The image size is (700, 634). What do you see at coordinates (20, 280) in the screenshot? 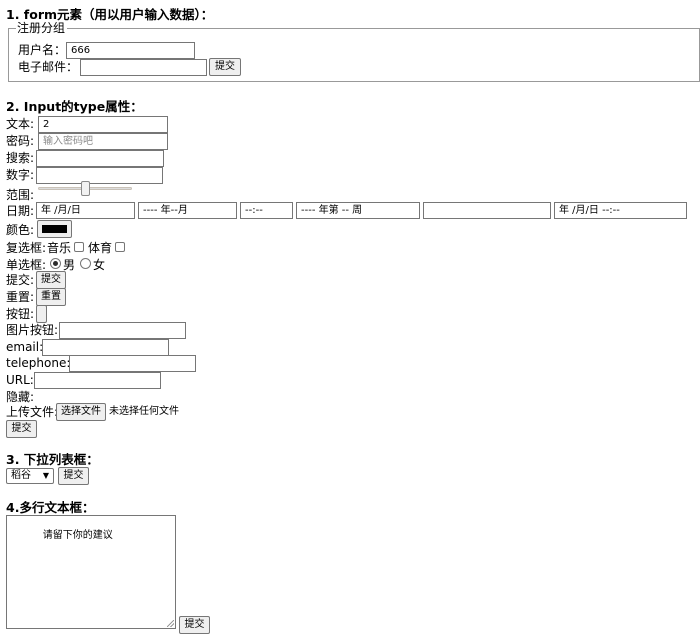
I see `submit-label: 提交:` at bounding box center [20, 280].